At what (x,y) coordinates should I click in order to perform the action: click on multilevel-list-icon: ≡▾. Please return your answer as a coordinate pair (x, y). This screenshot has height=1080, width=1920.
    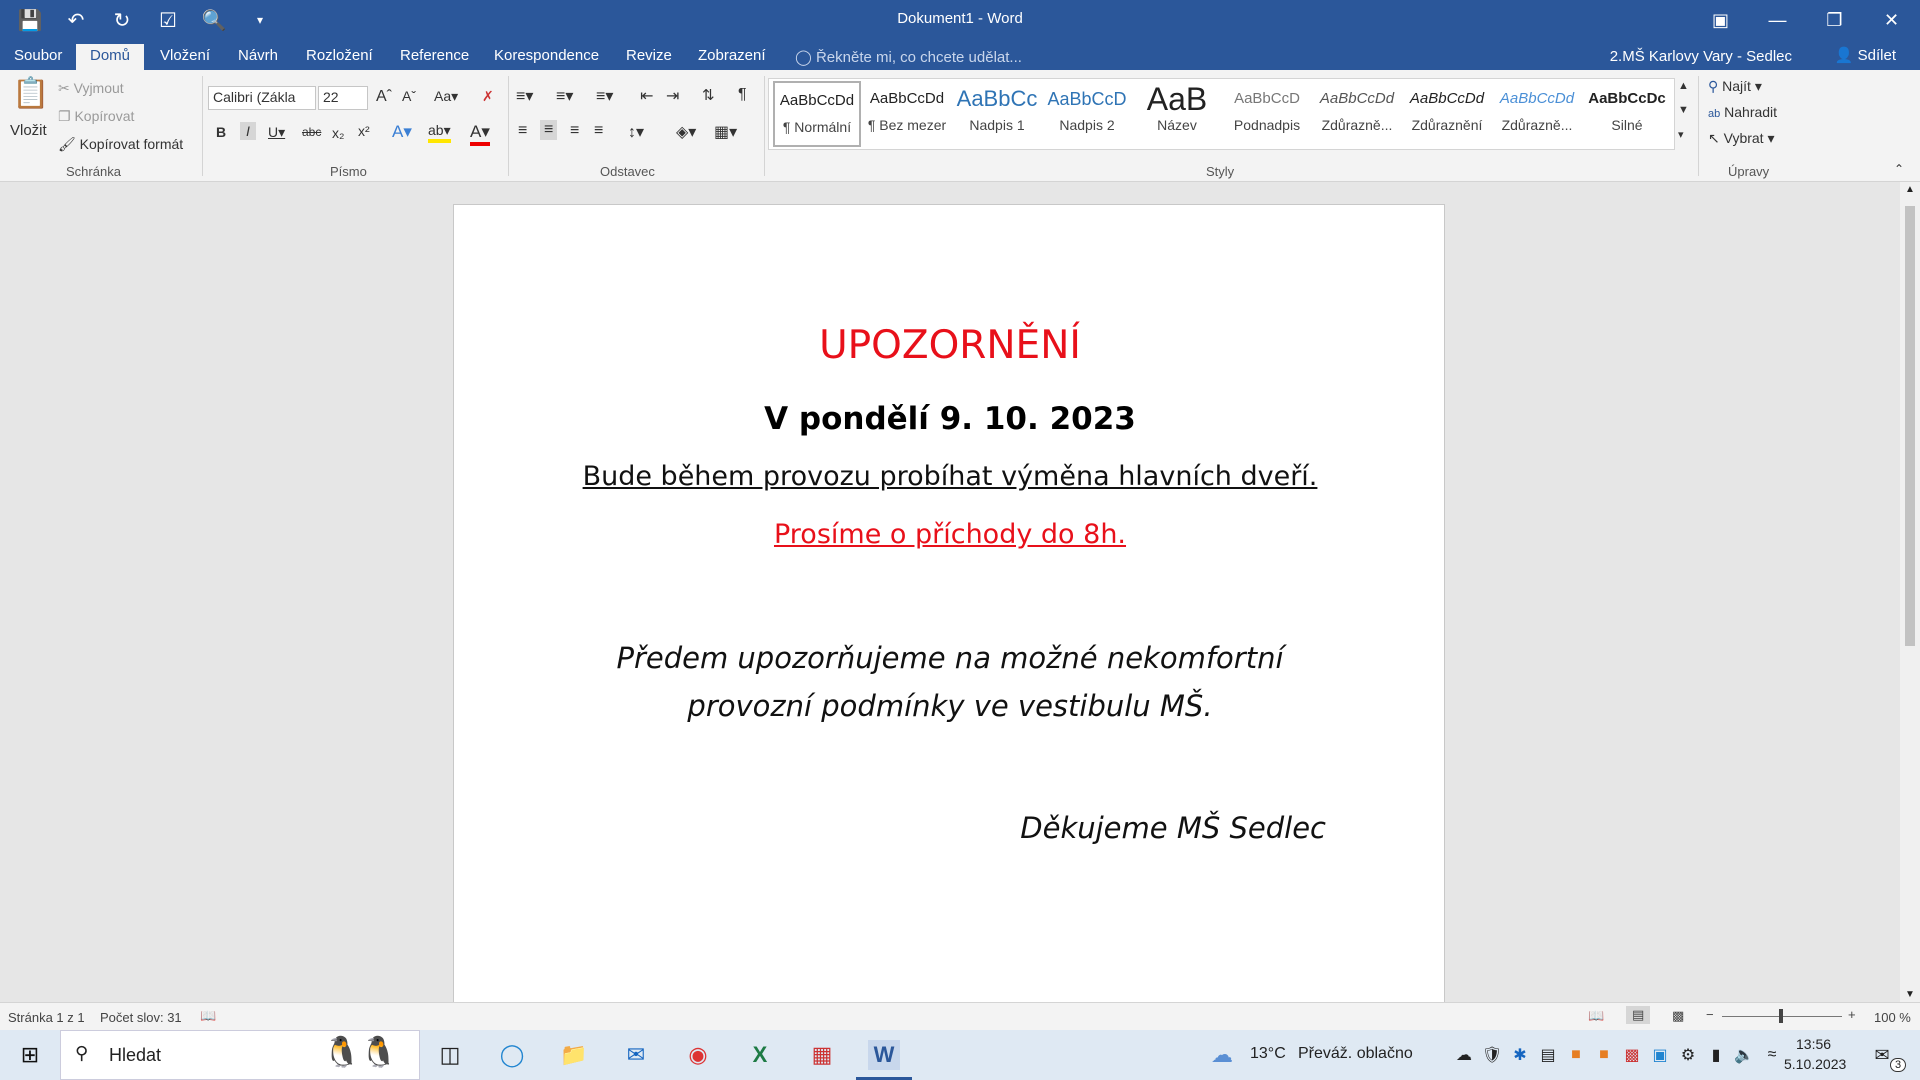
    Looking at the image, I should click on (604, 96).